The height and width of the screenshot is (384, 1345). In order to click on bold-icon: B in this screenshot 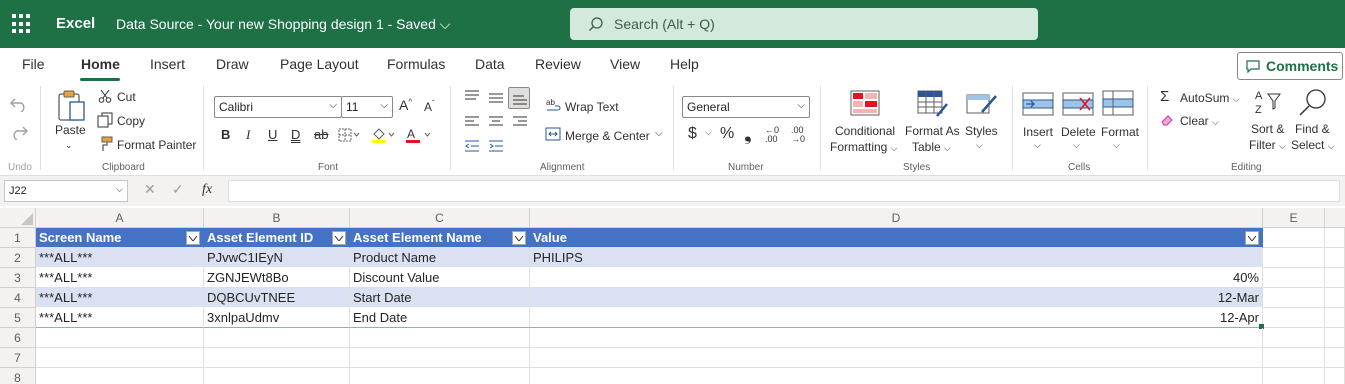, I will do `click(225, 134)`.